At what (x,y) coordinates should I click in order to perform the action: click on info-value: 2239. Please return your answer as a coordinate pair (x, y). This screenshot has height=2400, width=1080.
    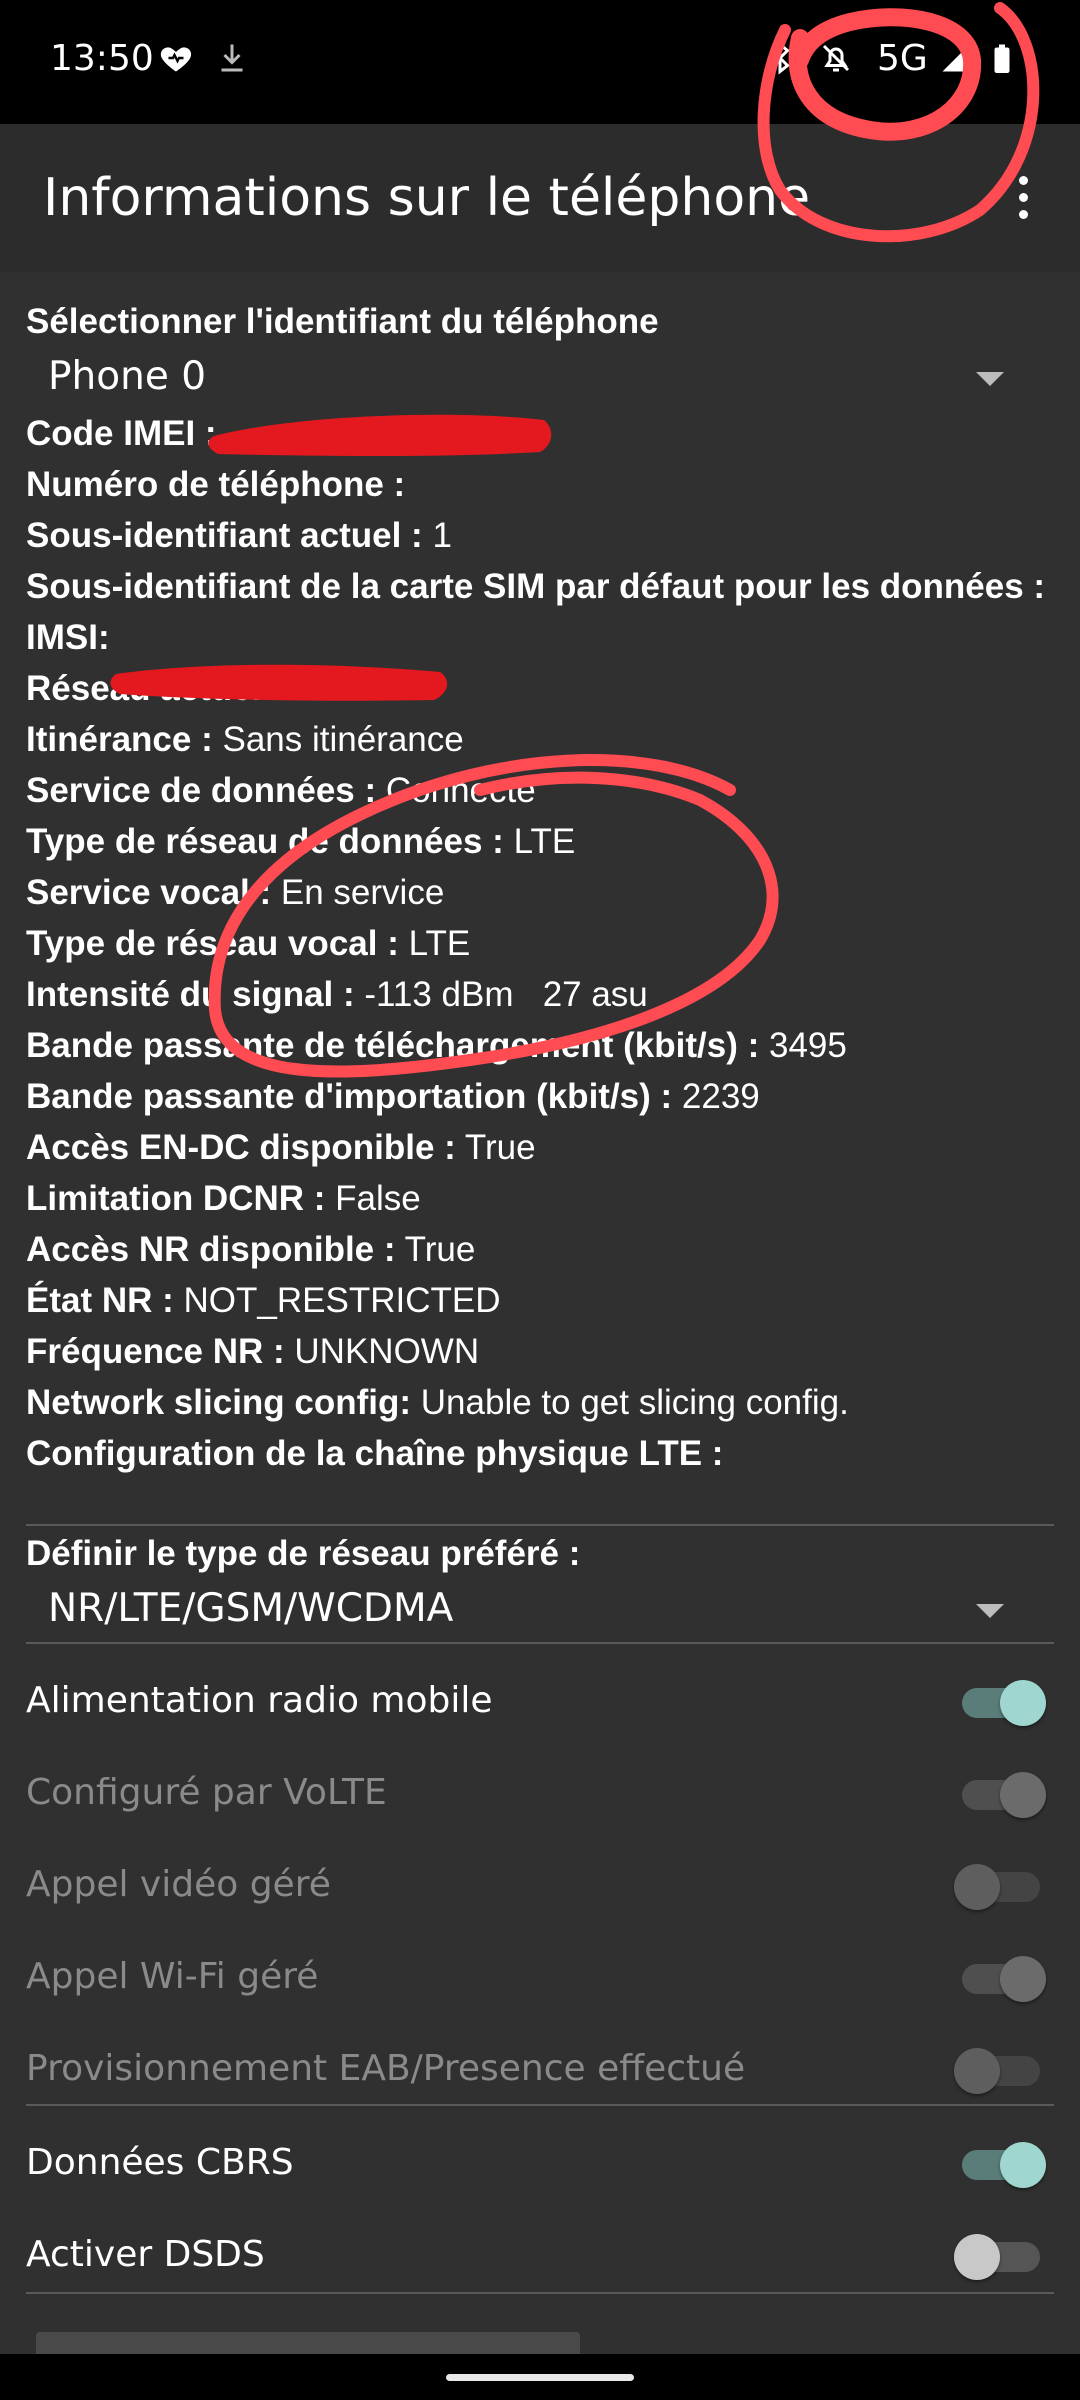
    Looking at the image, I should click on (720, 1096).